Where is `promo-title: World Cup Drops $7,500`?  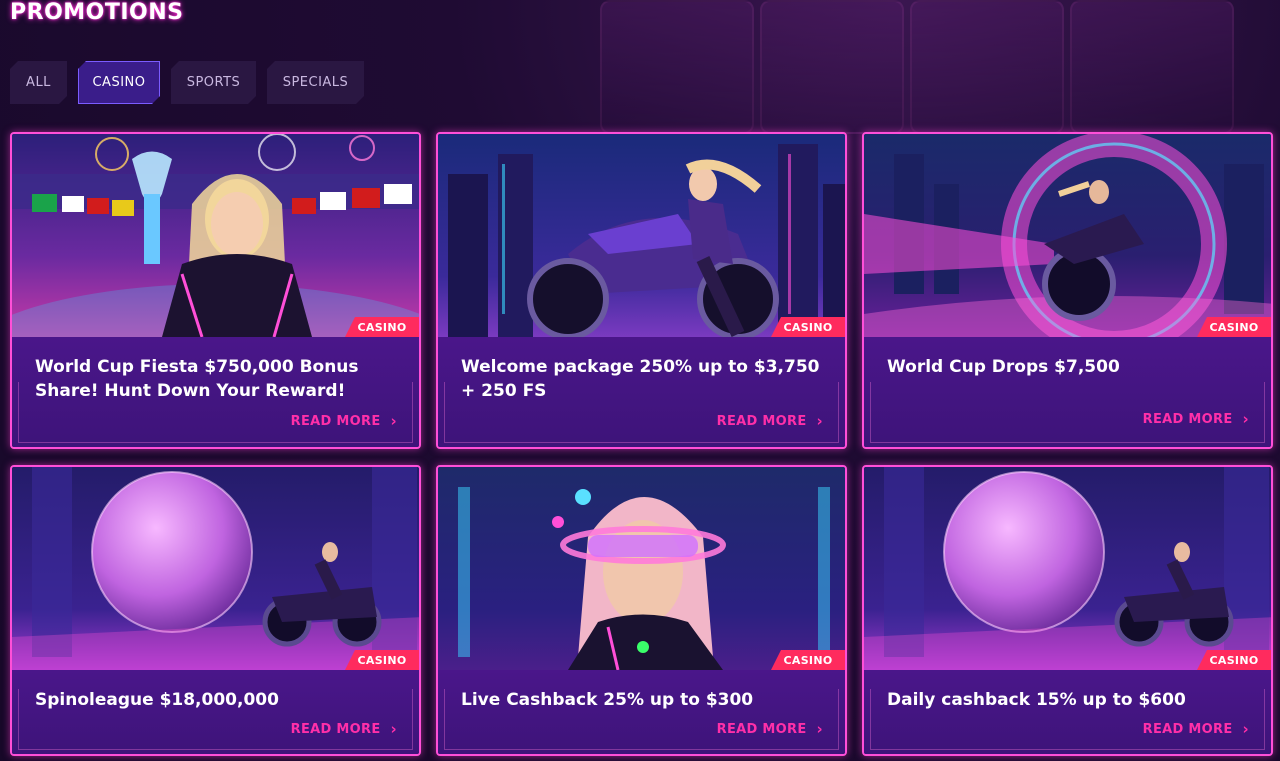 promo-title: World Cup Drops $7,500 is located at coordinates (1003, 367).